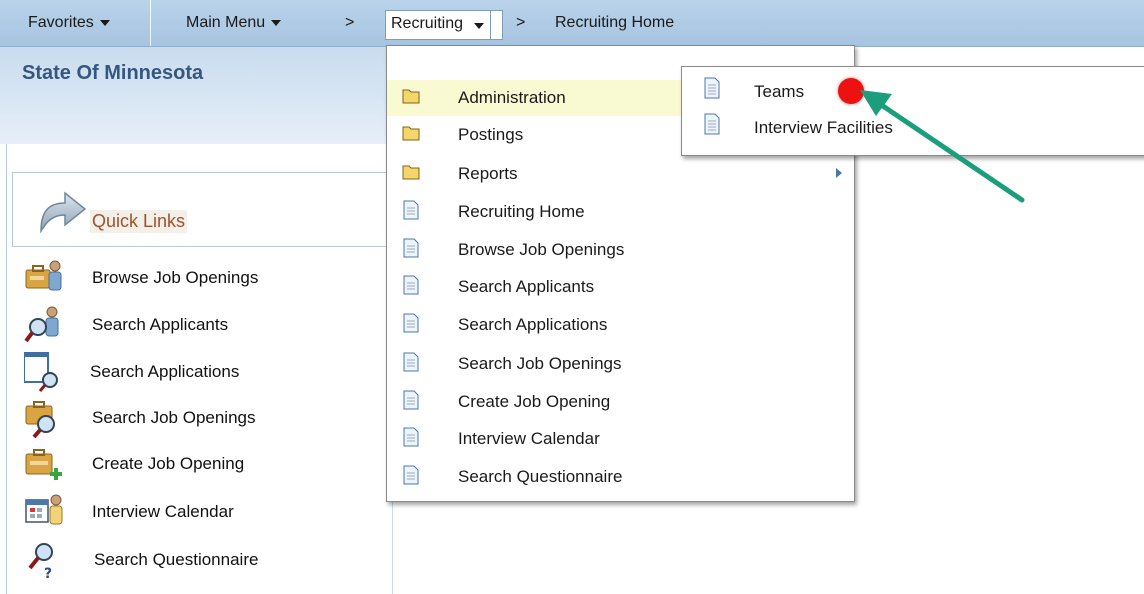 The height and width of the screenshot is (594, 1144). Describe the element at coordinates (160, 324) in the screenshot. I see `quick-link-label: Search Applicants` at that location.